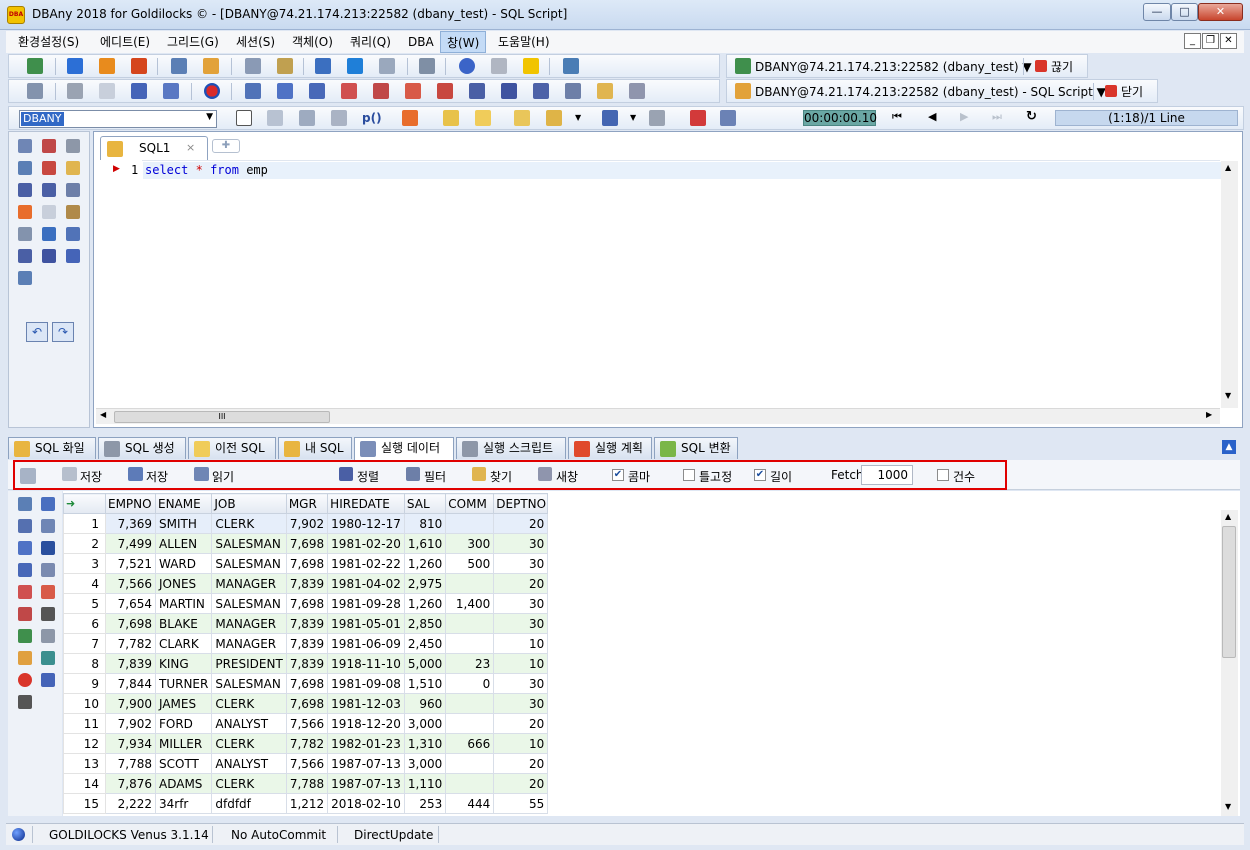 The width and height of the screenshot is (1250, 850). What do you see at coordinates (25, 146) in the screenshot?
I see `select-template-icon` at bounding box center [25, 146].